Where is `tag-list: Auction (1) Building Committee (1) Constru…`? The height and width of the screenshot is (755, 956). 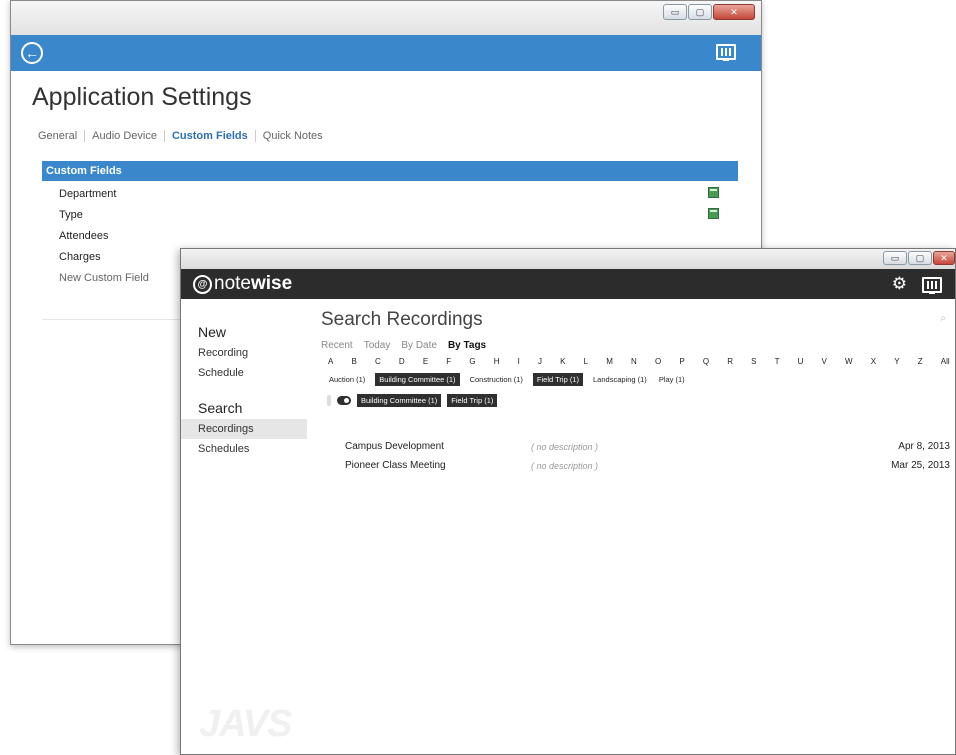 tag-list: Auction (1) Building Committee (1) Constru… is located at coordinates (507, 379).